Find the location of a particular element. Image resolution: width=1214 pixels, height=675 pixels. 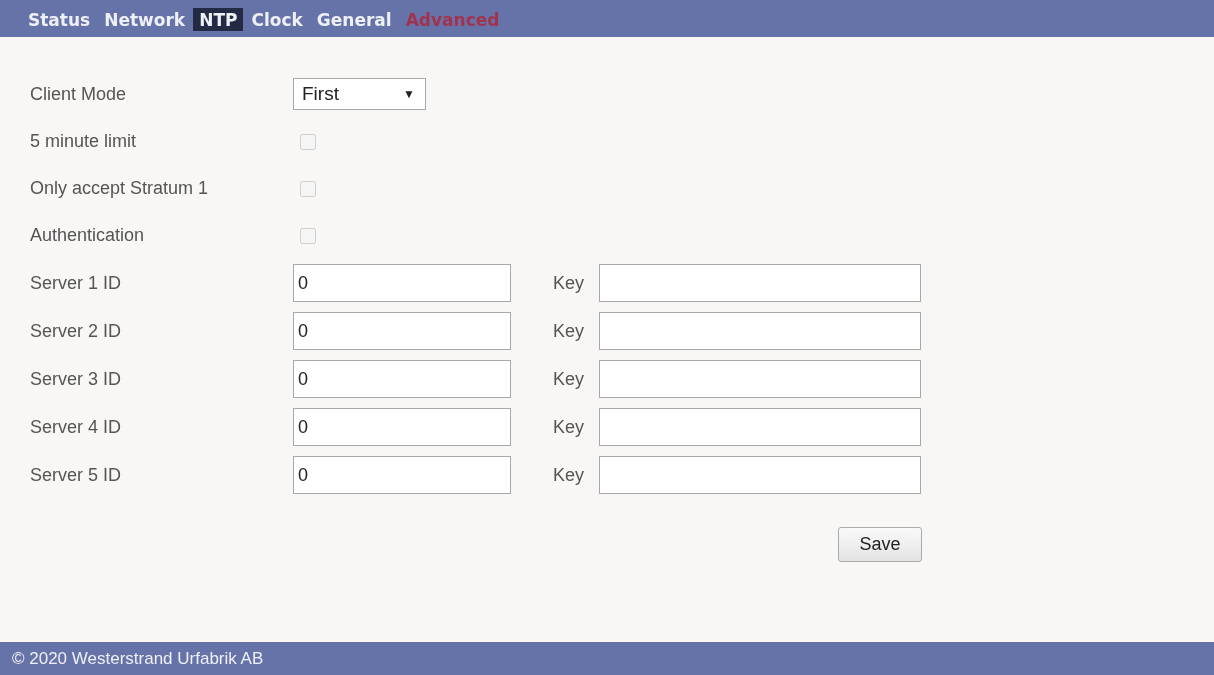

option-label: Authentication is located at coordinates (88, 235).